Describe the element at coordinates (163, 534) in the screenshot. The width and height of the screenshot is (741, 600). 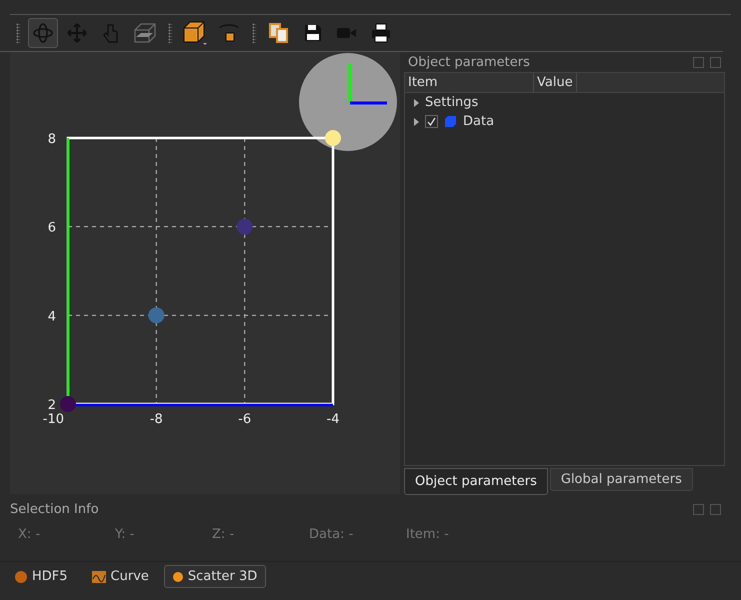
I see `info-field: Y: -` at that location.